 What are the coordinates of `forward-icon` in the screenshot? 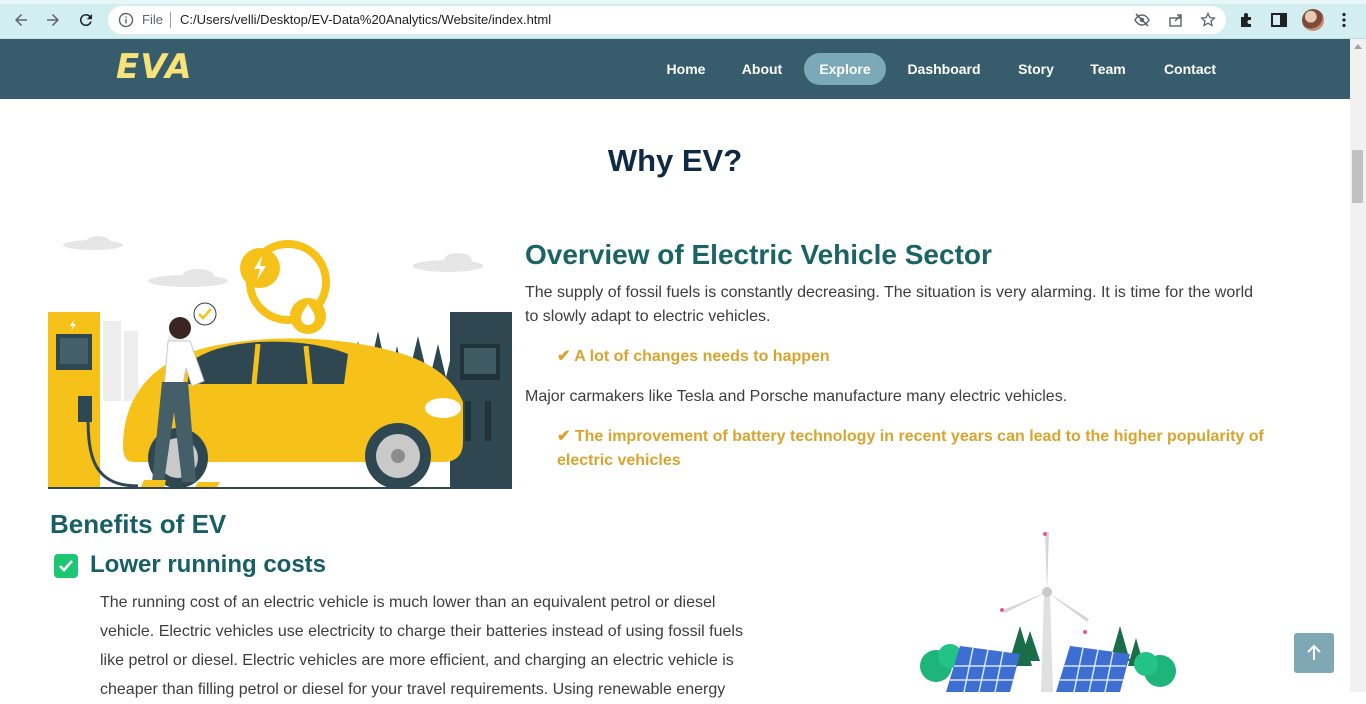 It's located at (53, 20).